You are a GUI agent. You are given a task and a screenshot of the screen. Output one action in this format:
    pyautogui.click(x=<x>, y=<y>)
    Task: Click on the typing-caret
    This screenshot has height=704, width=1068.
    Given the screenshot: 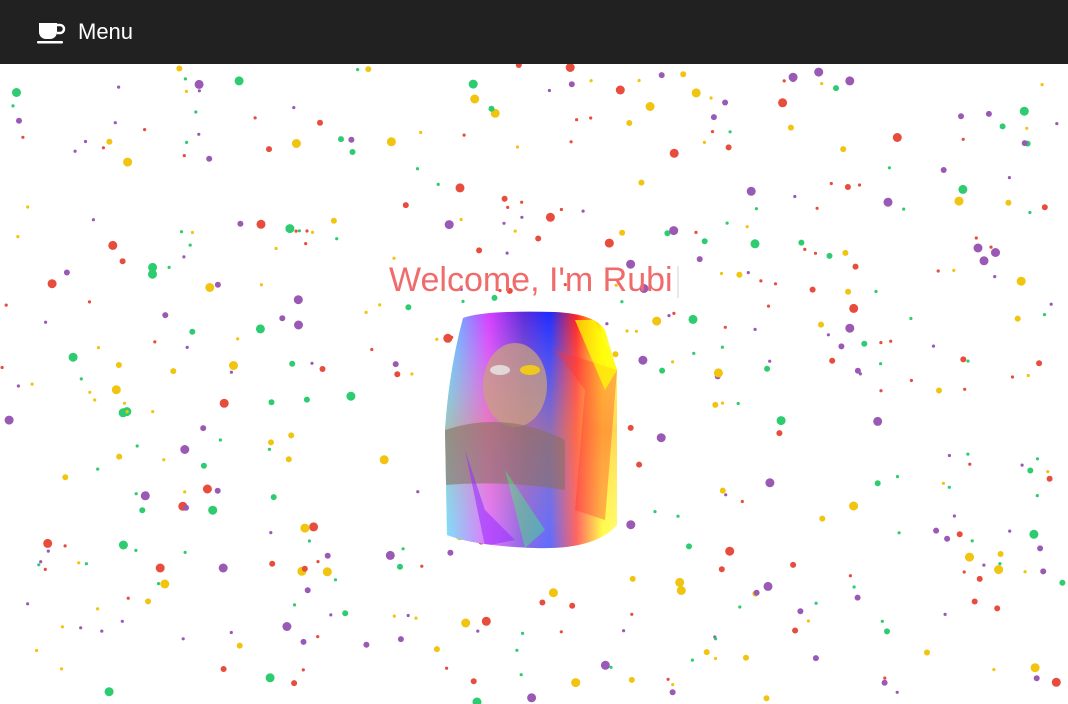 What is the action you would take?
    pyautogui.click(x=677, y=282)
    